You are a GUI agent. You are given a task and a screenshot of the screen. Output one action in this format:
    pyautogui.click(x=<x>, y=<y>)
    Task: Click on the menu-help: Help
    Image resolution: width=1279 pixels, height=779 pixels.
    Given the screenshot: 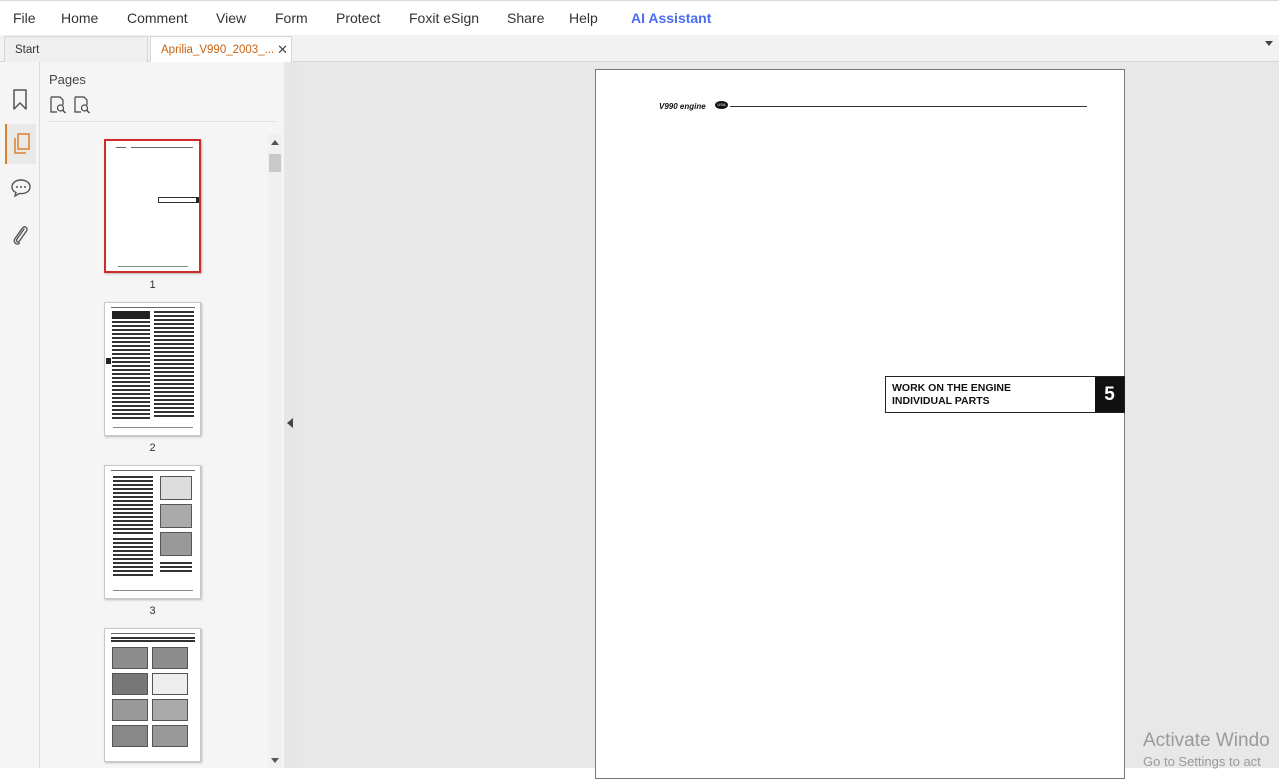 What is the action you would take?
    pyautogui.click(x=583, y=18)
    